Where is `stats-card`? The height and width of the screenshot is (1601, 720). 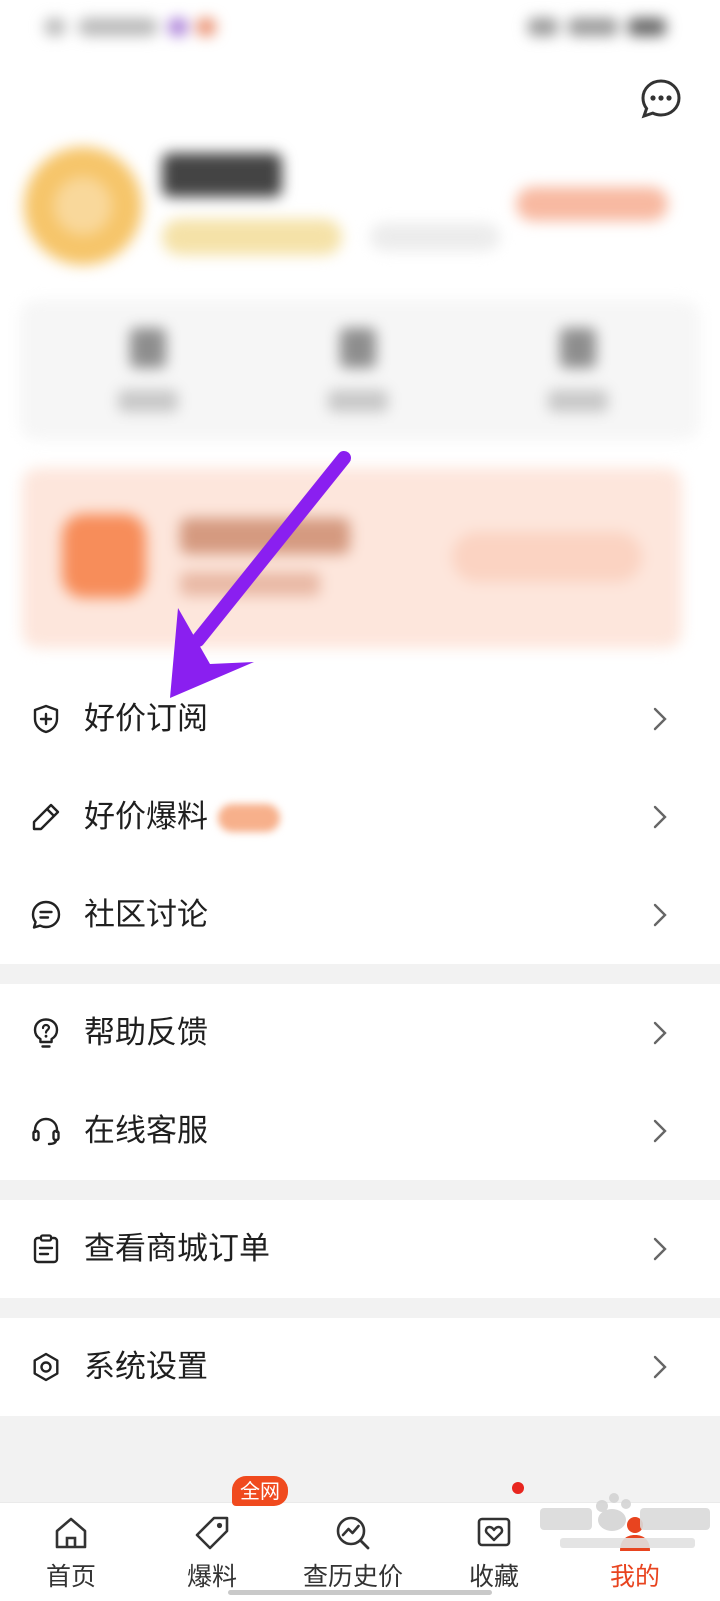 stats-card is located at coordinates (360, 370).